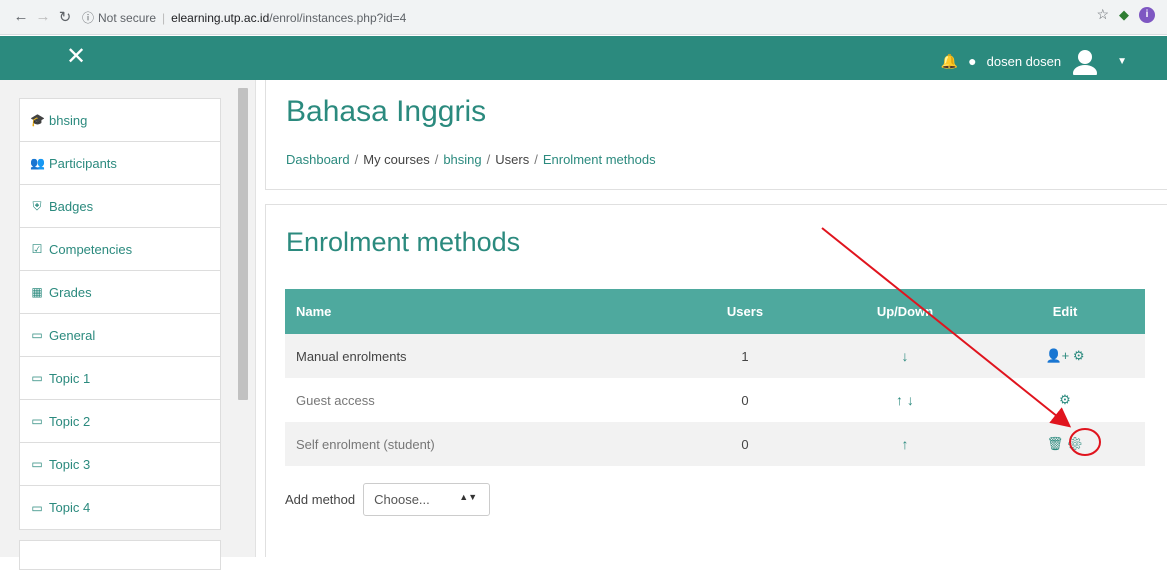 The height and width of the screenshot is (570, 1167). What do you see at coordinates (88, 17) in the screenshot?
I see `info-icon: ⓘ` at bounding box center [88, 17].